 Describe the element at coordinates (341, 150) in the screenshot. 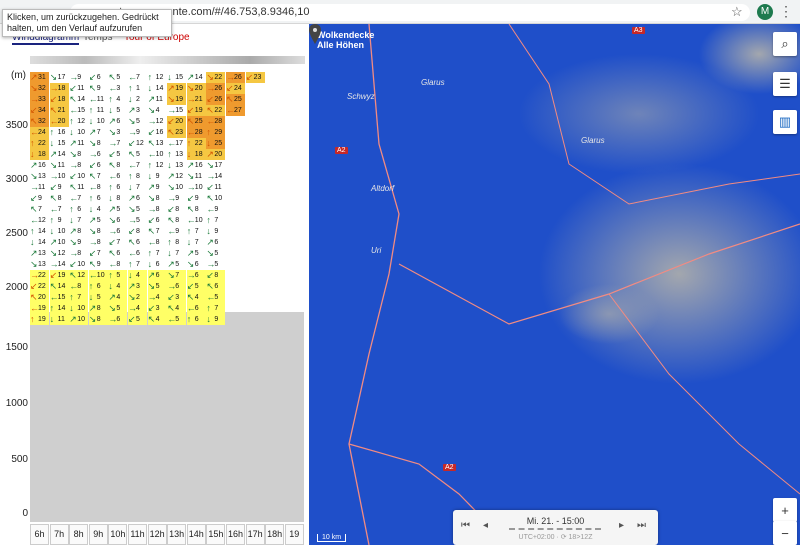

I see `road-sign: A2` at that location.